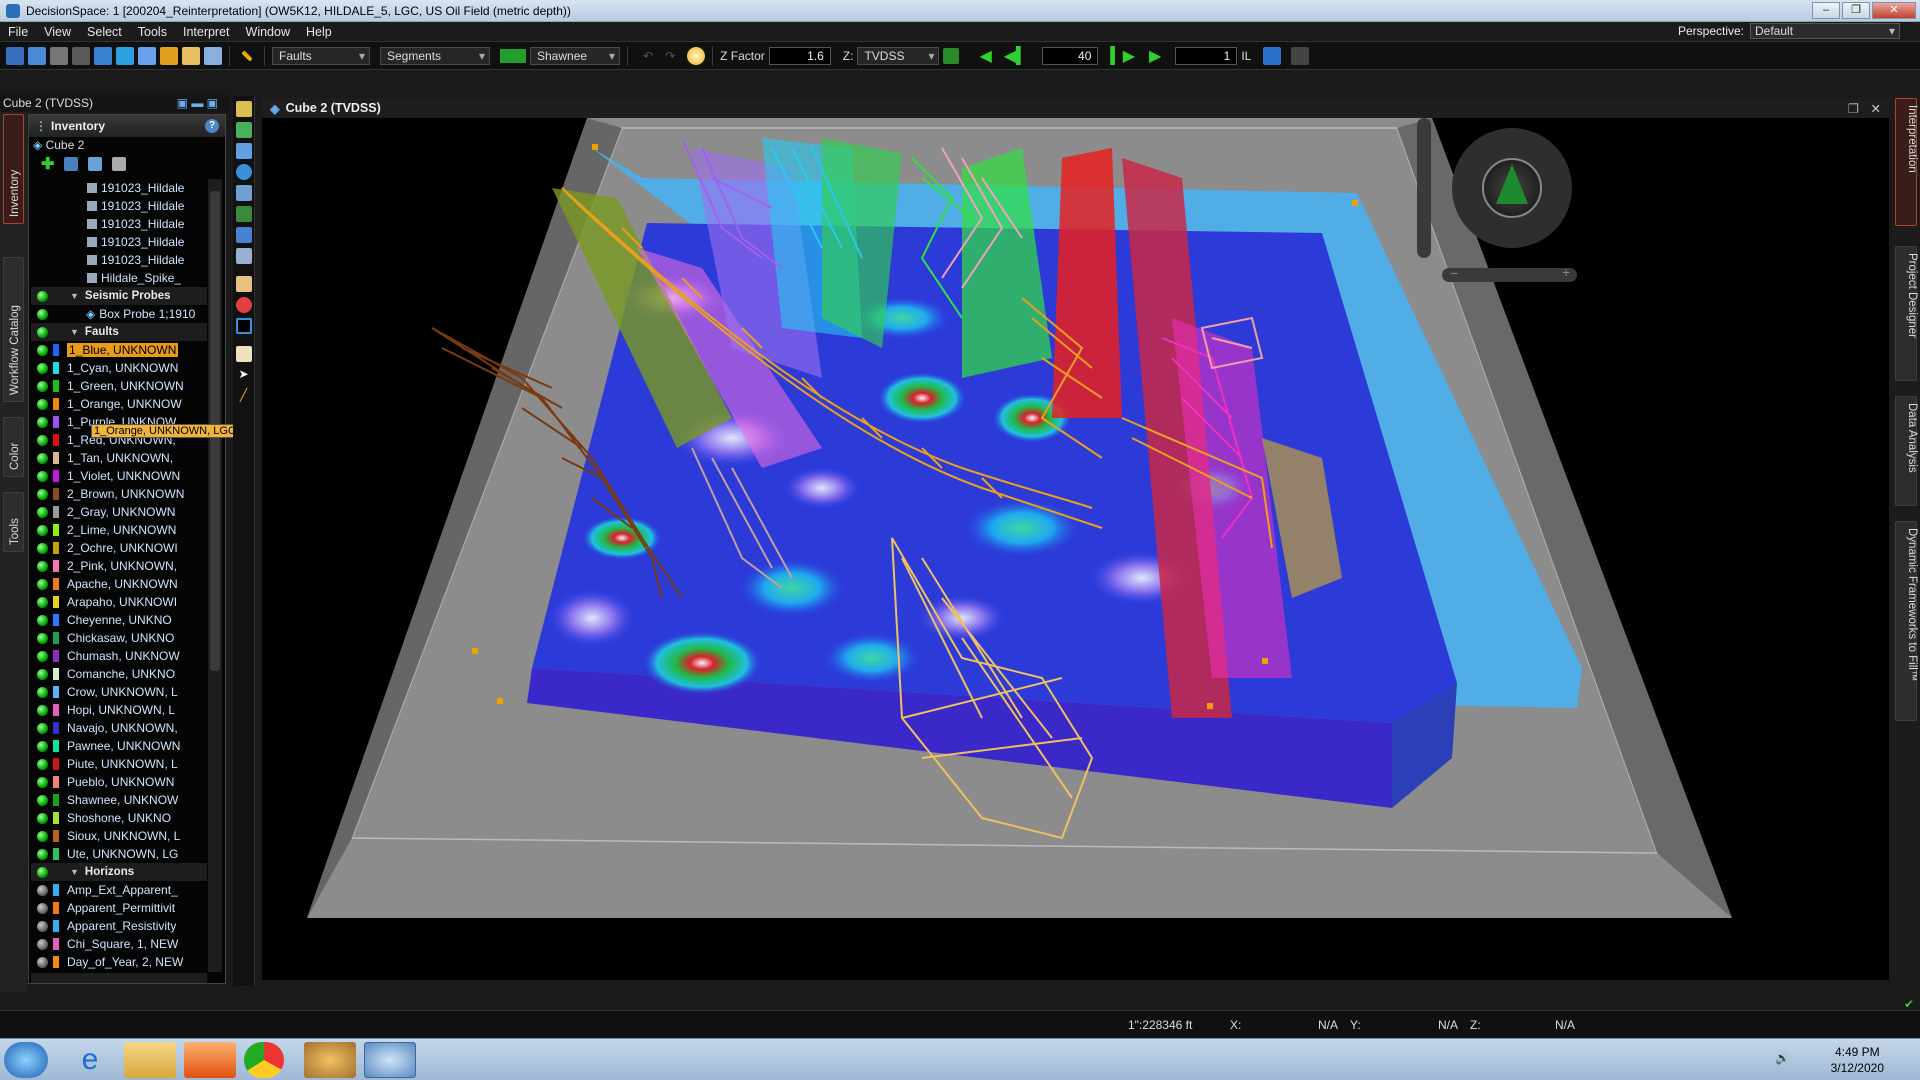 The image size is (1920, 1080). Describe the element at coordinates (119, 782) in the screenshot. I see `tree-item: Pueblo, UNKNOWN` at that location.